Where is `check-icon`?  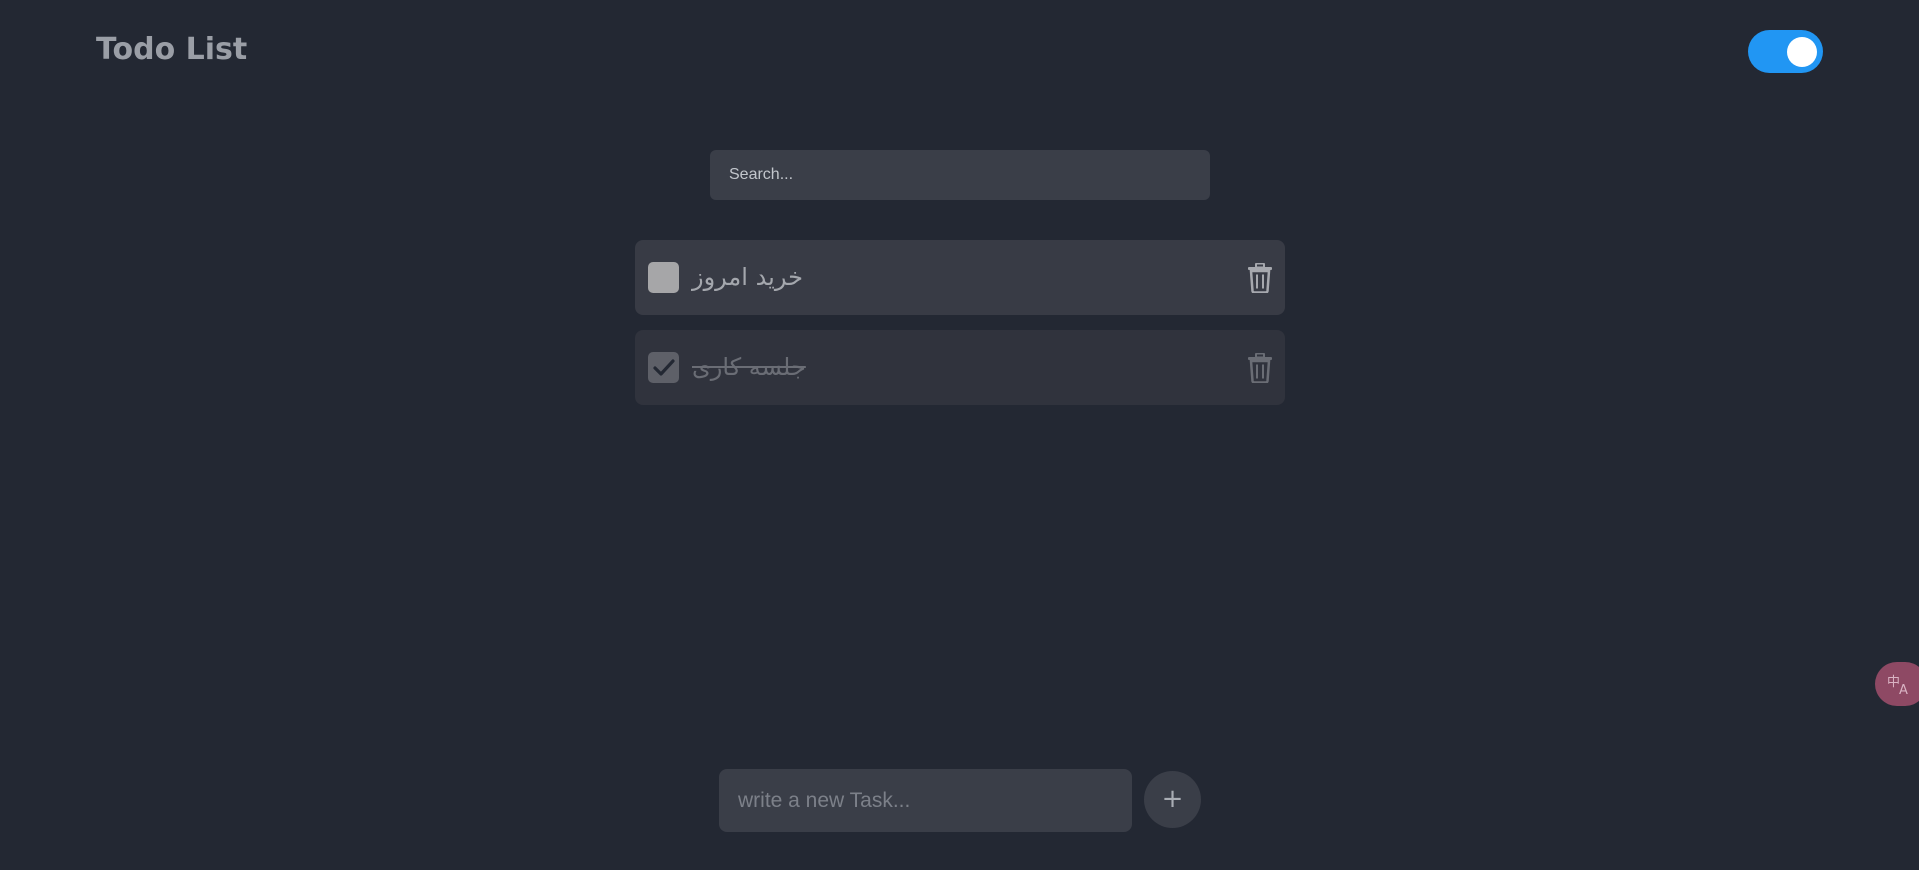 check-icon is located at coordinates (663, 367).